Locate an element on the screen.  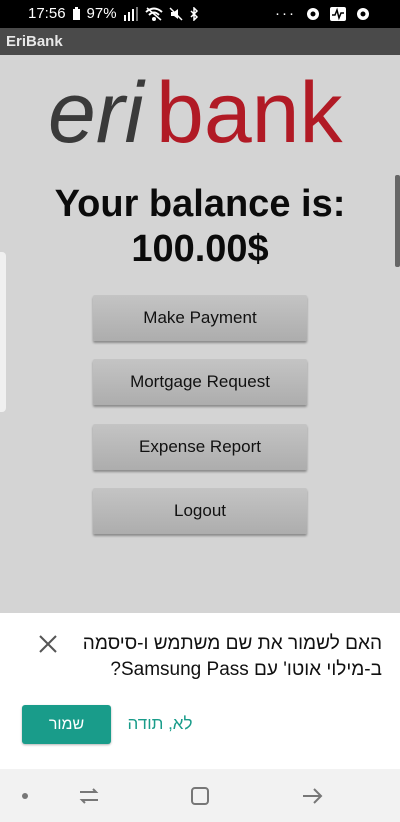
recents-icon is located at coordinates (89, 796).